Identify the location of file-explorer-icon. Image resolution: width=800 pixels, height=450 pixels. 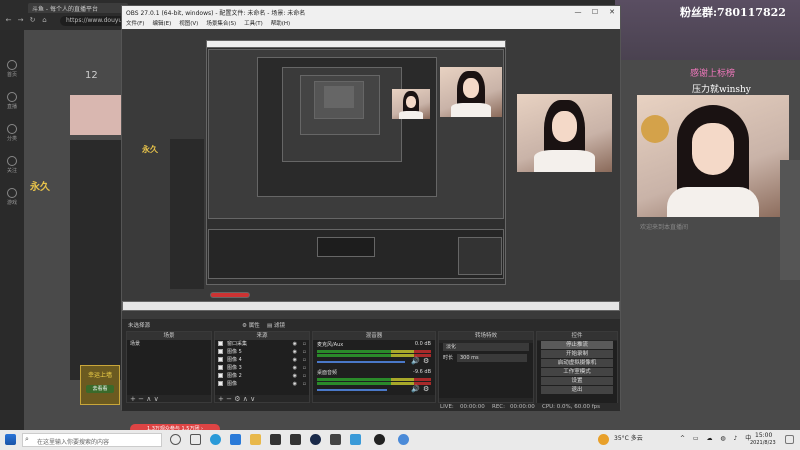
(255, 439).